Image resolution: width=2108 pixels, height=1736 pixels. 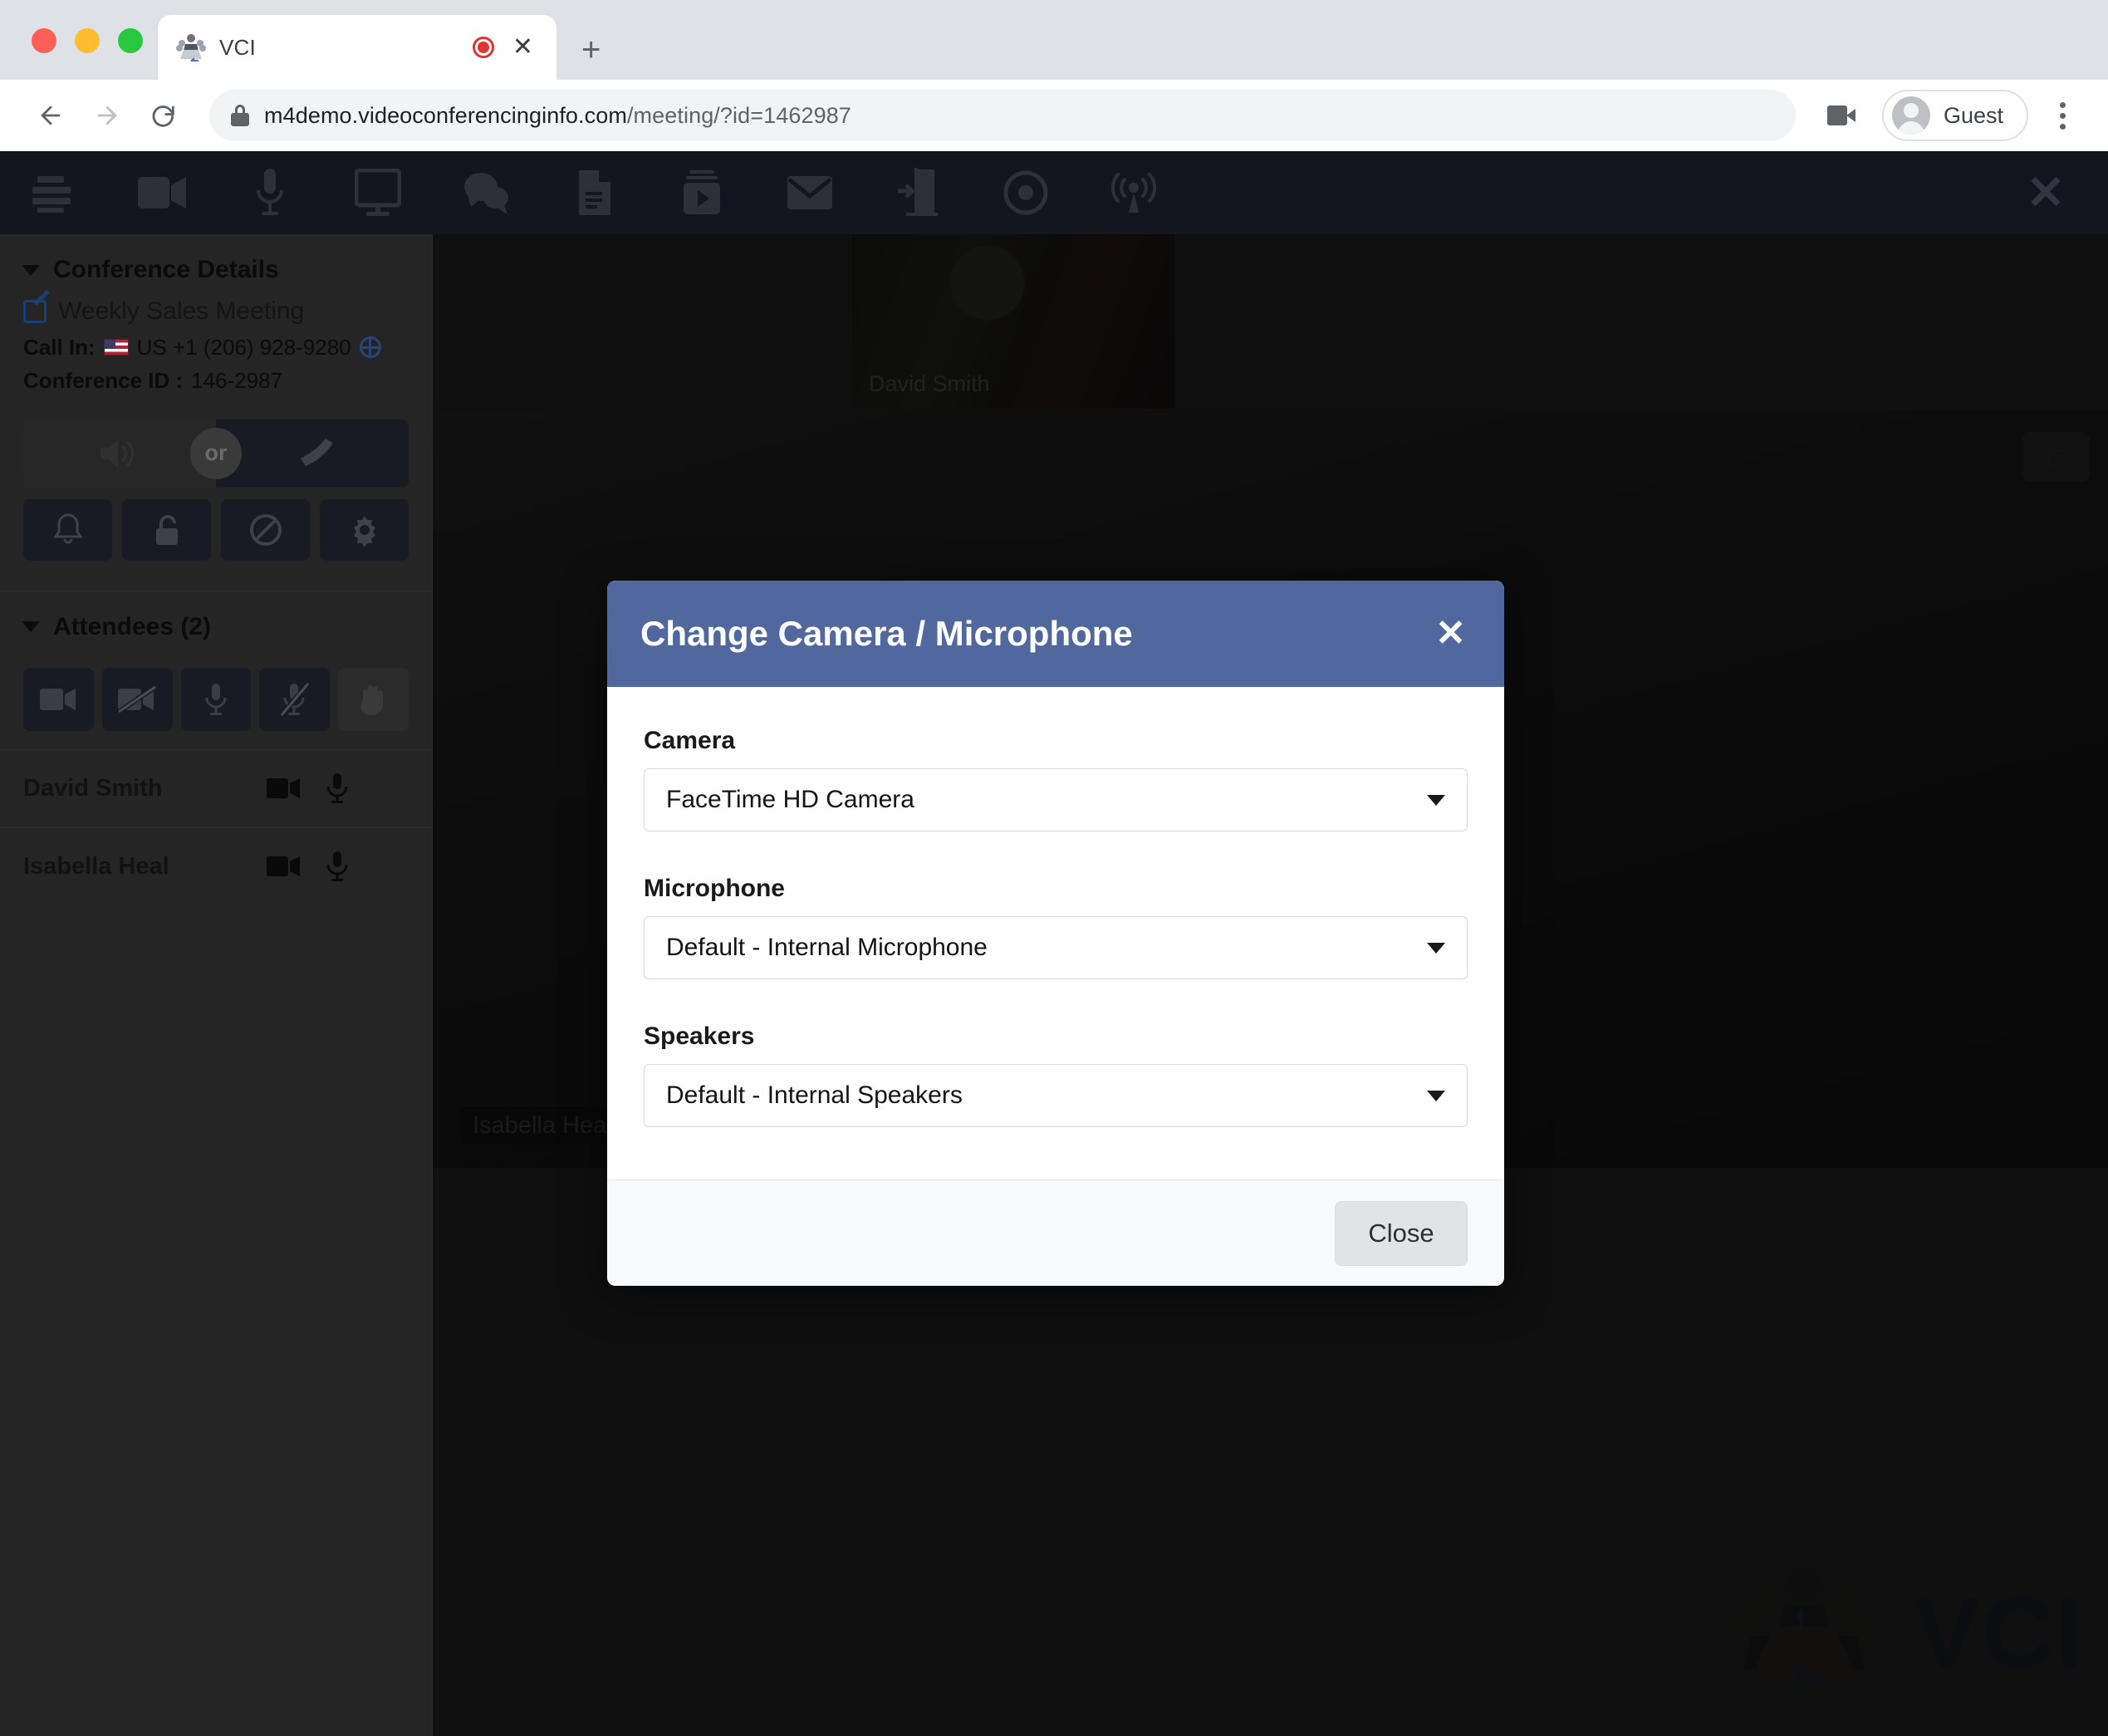 I want to click on join-audio-phone-button, so click(x=313, y=453).